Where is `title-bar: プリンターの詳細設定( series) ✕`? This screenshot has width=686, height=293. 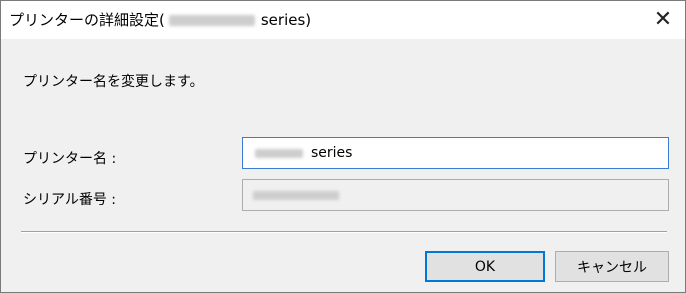 title-bar: プリンターの詳細設定( series) ✕ is located at coordinates (343, 20).